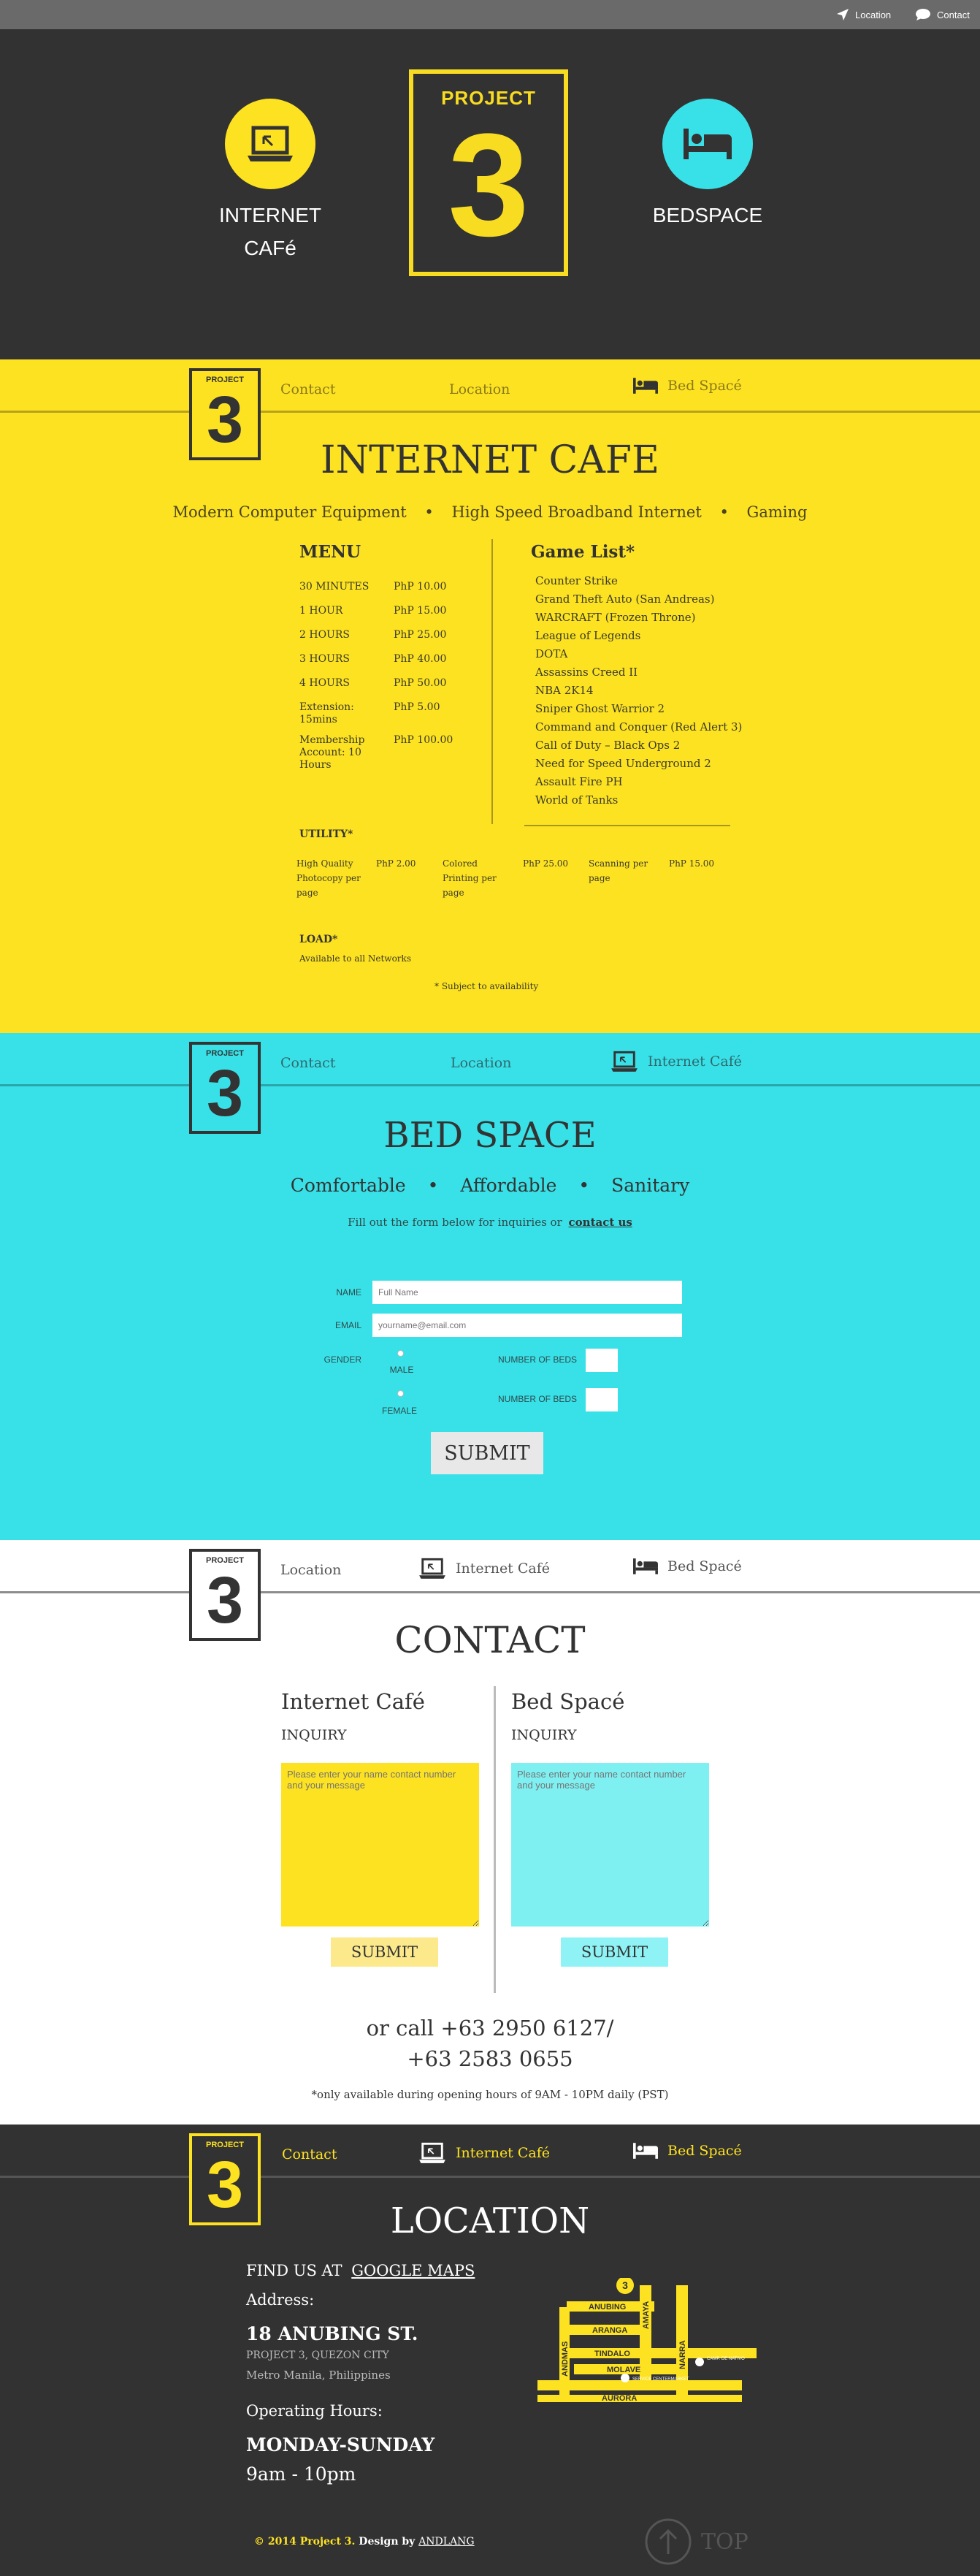 The image size is (980, 2576). What do you see at coordinates (618, 870) in the screenshot?
I see `utility-item-name: Scanning per page` at bounding box center [618, 870].